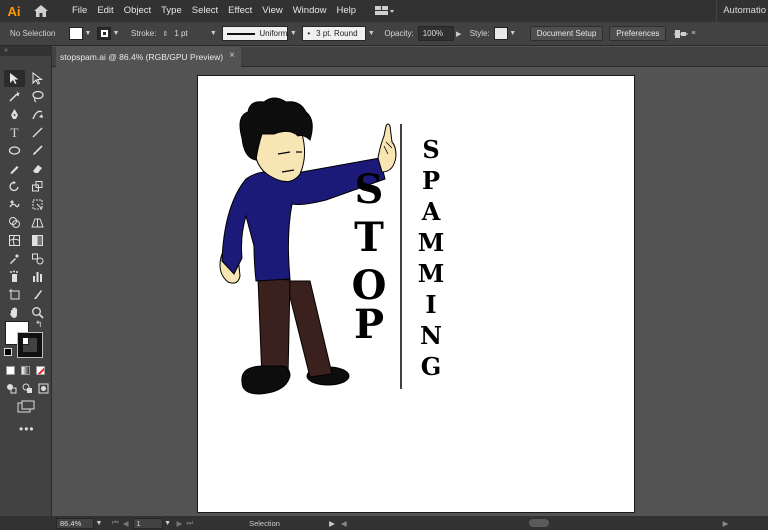 Image resolution: width=768 pixels, height=530 pixels. What do you see at coordinates (14, 276) in the screenshot?
I see `symbol-sprayer-tool-icon` at bounding box center [14, 276].